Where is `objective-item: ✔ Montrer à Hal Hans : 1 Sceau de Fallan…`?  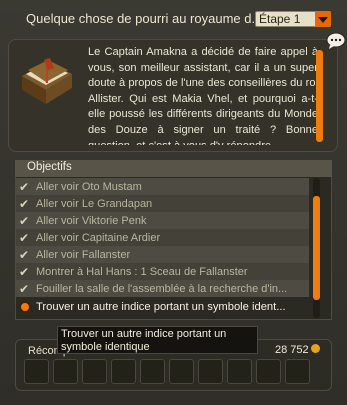 objective-item: ✔ Montrer à Hal Hans : 1 Sceau de Fallan… is located at coordinates (162, 271).